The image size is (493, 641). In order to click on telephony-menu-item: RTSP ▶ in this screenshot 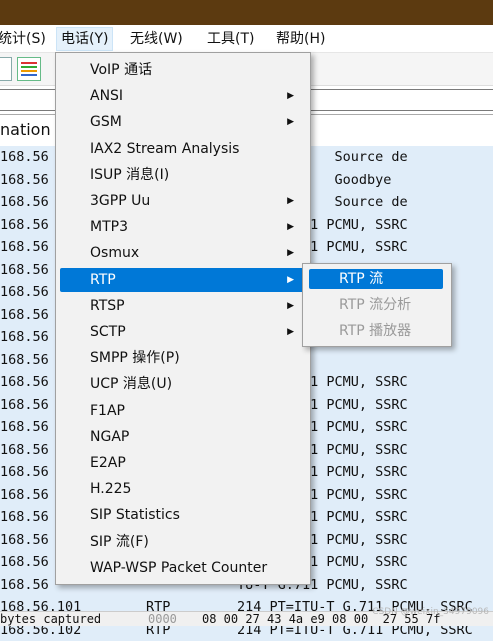, I will do `click(183, 306)`.